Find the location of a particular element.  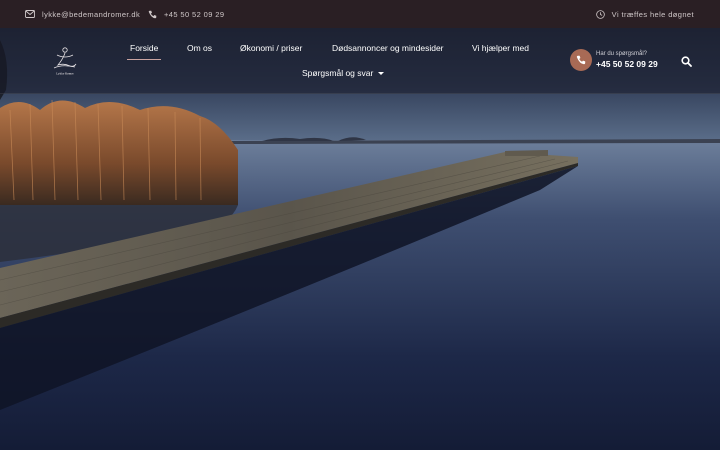

nav-forside: Forside is located at coordinates (144, 51).